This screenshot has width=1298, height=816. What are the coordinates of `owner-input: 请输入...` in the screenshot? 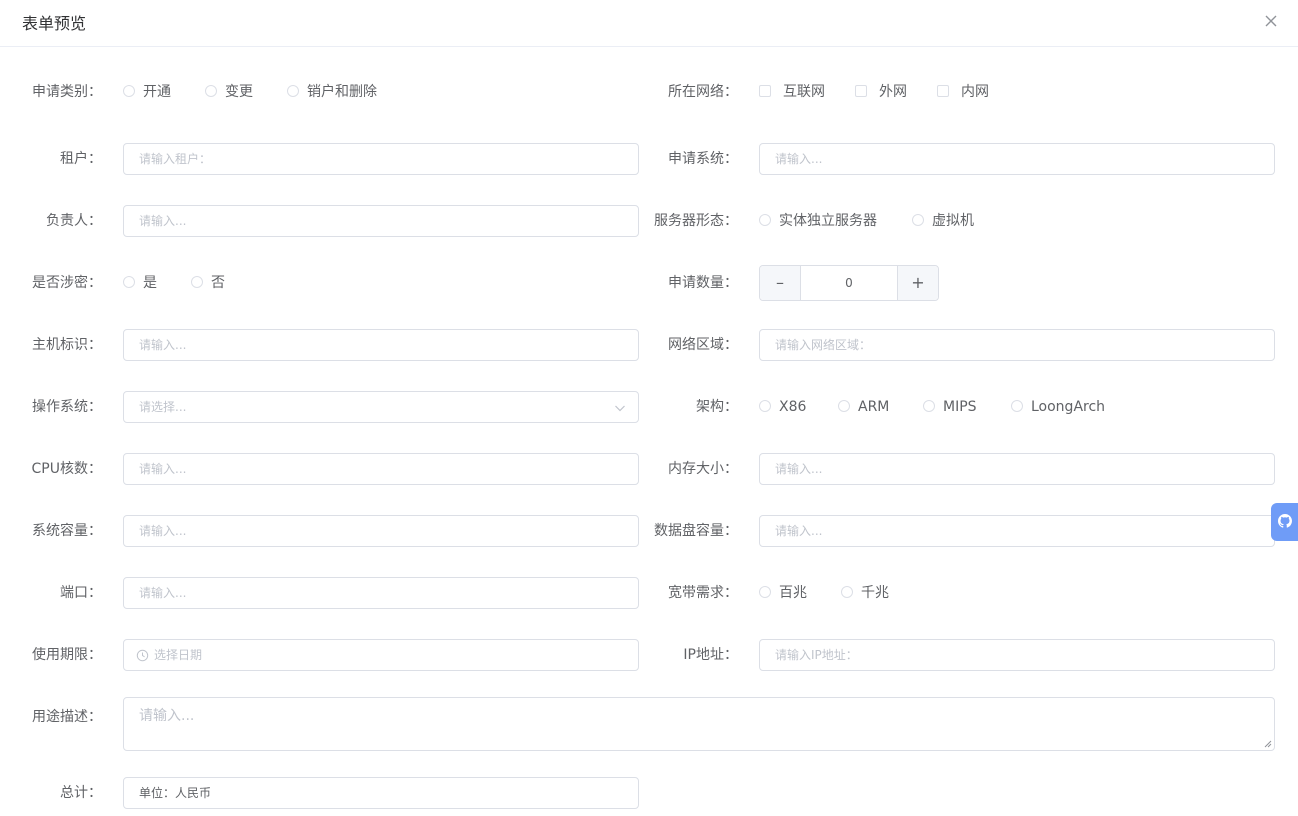 It's located at (381, 221).